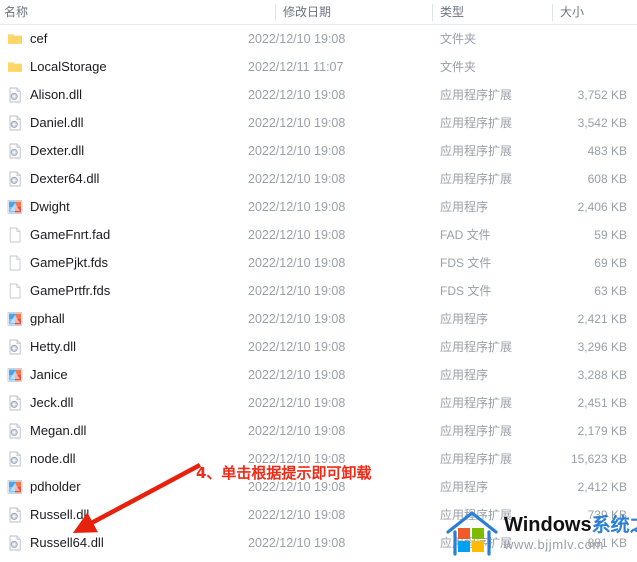 This screenshot has height=562, width=637. I want to click on file-size: 69 KB, so click(610, 263).